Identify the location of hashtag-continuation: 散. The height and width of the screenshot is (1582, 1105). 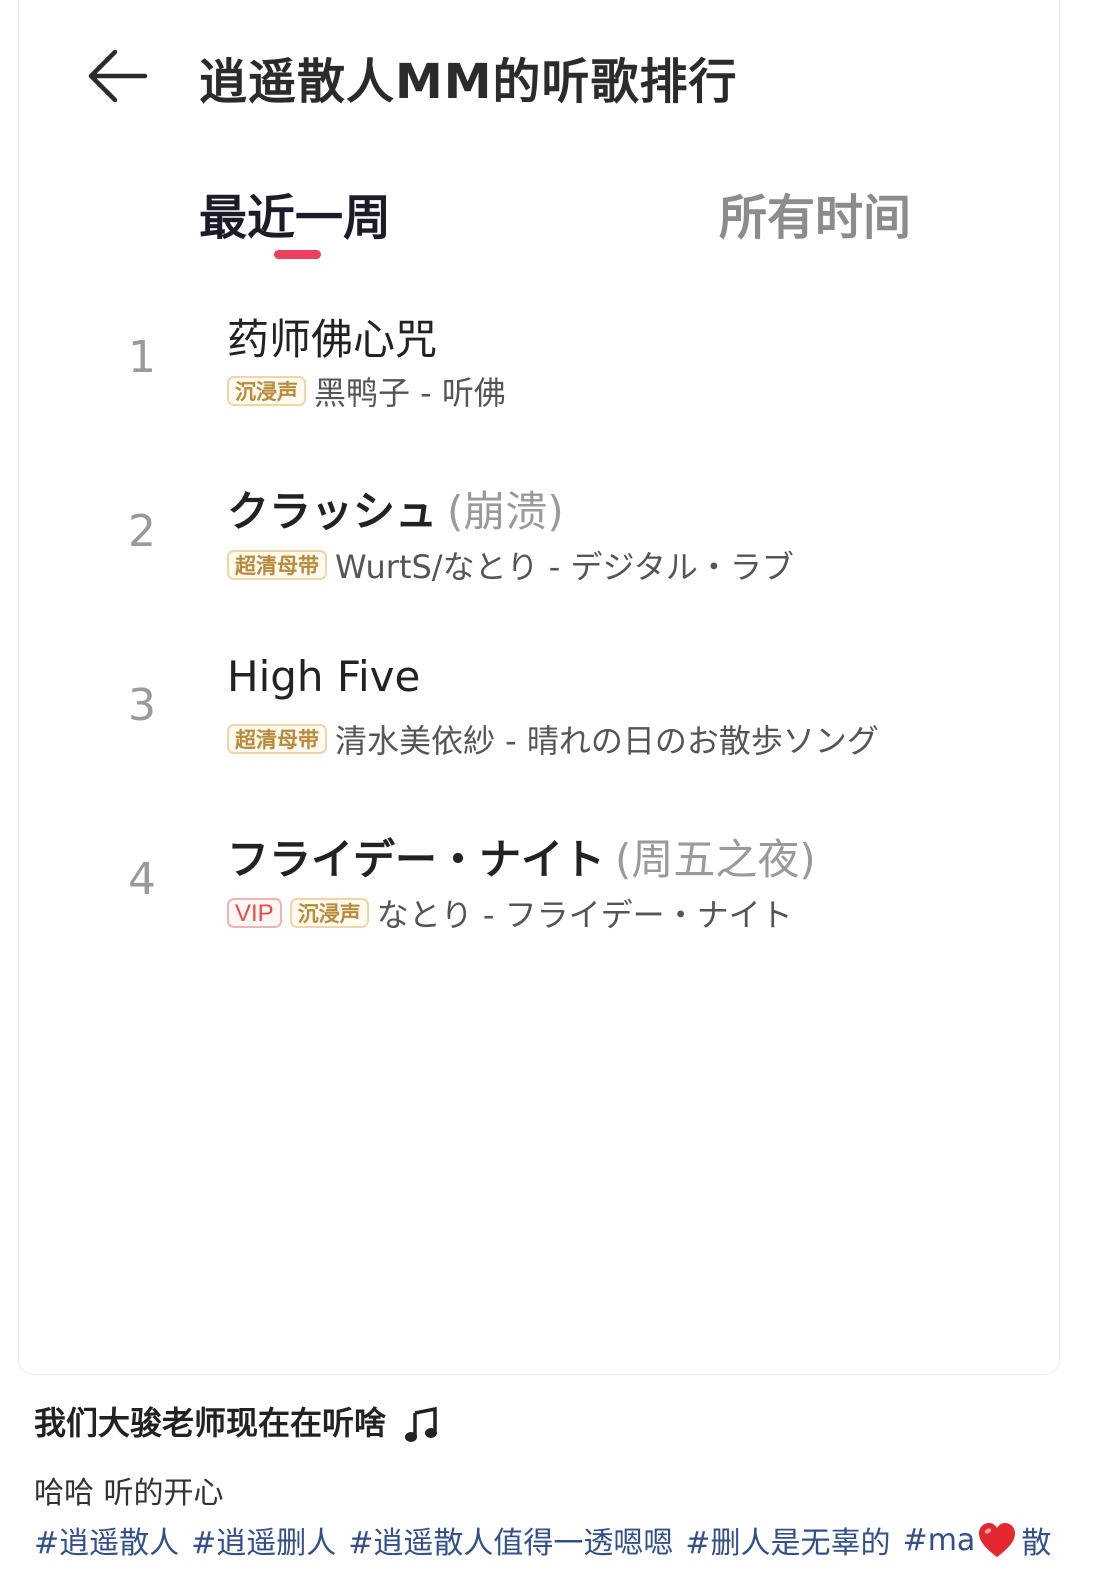
(1036, 1543).